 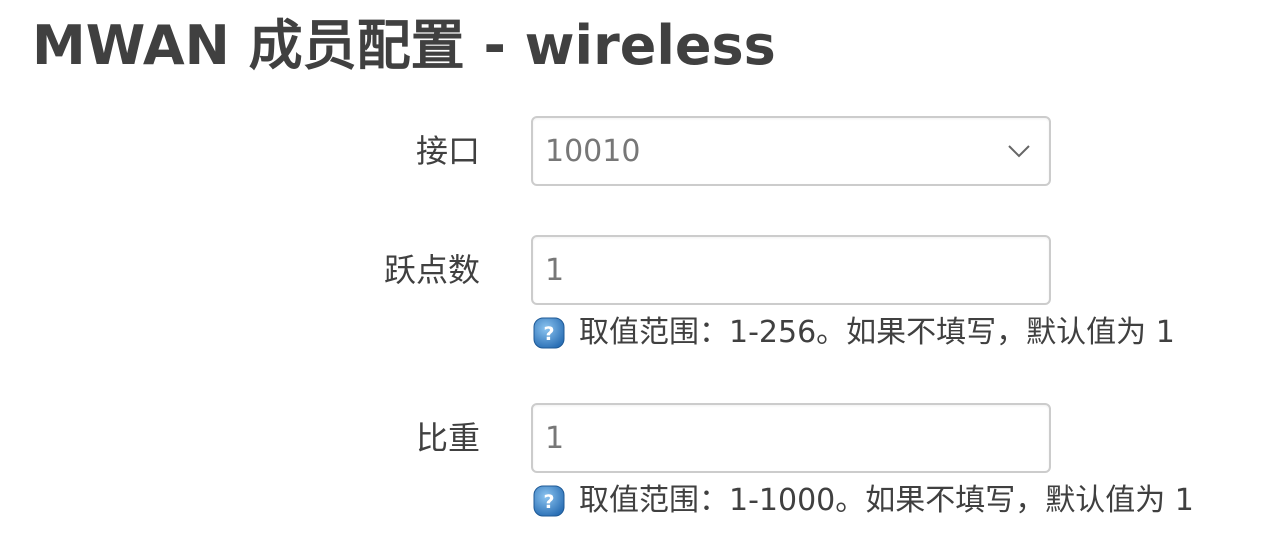 I want to click on metric-help: ? 取值范围：1-256。如果不填写，默认值为 1, so click(x=854, y=333).